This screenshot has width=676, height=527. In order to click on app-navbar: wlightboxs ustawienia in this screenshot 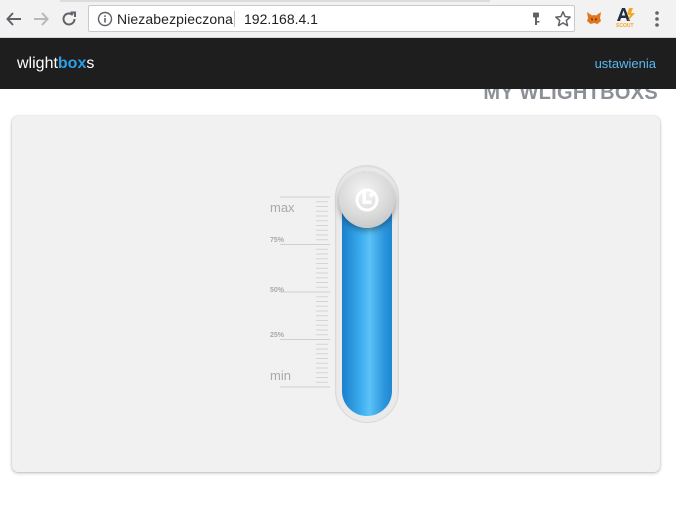, I will do `click(338, 63)`.